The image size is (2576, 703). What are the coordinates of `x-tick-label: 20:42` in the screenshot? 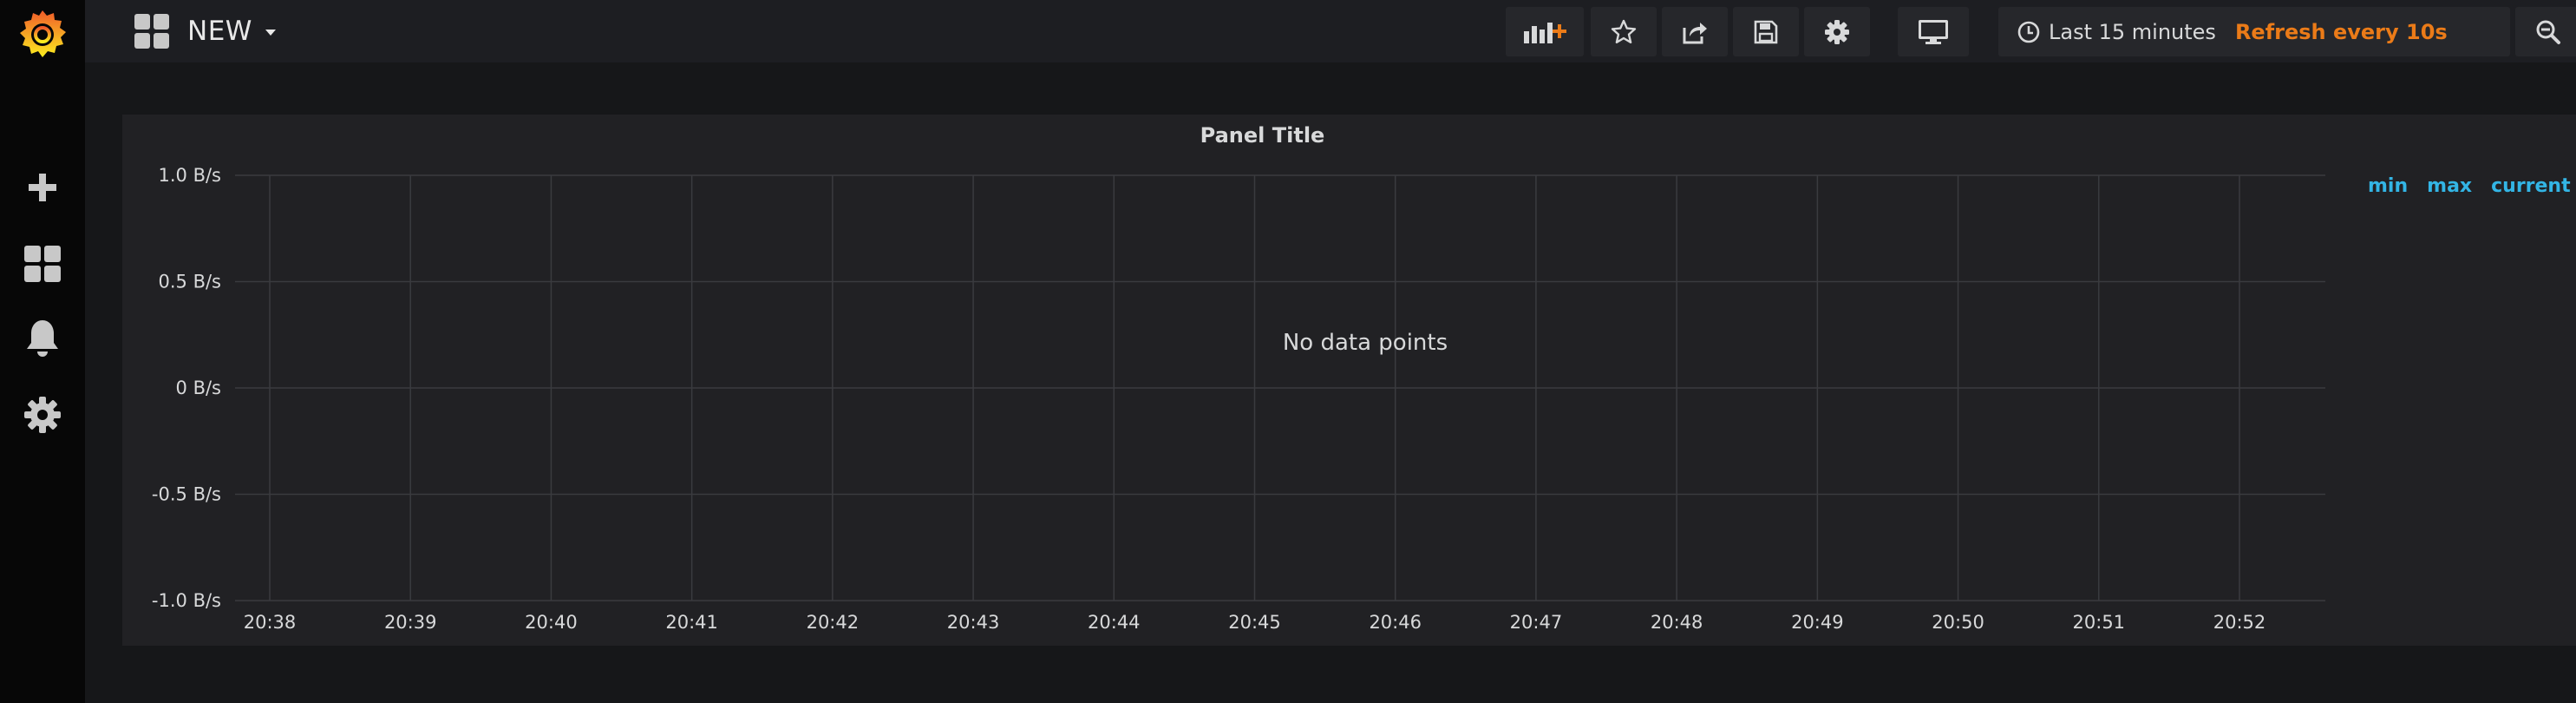 It's located at (833, 622).